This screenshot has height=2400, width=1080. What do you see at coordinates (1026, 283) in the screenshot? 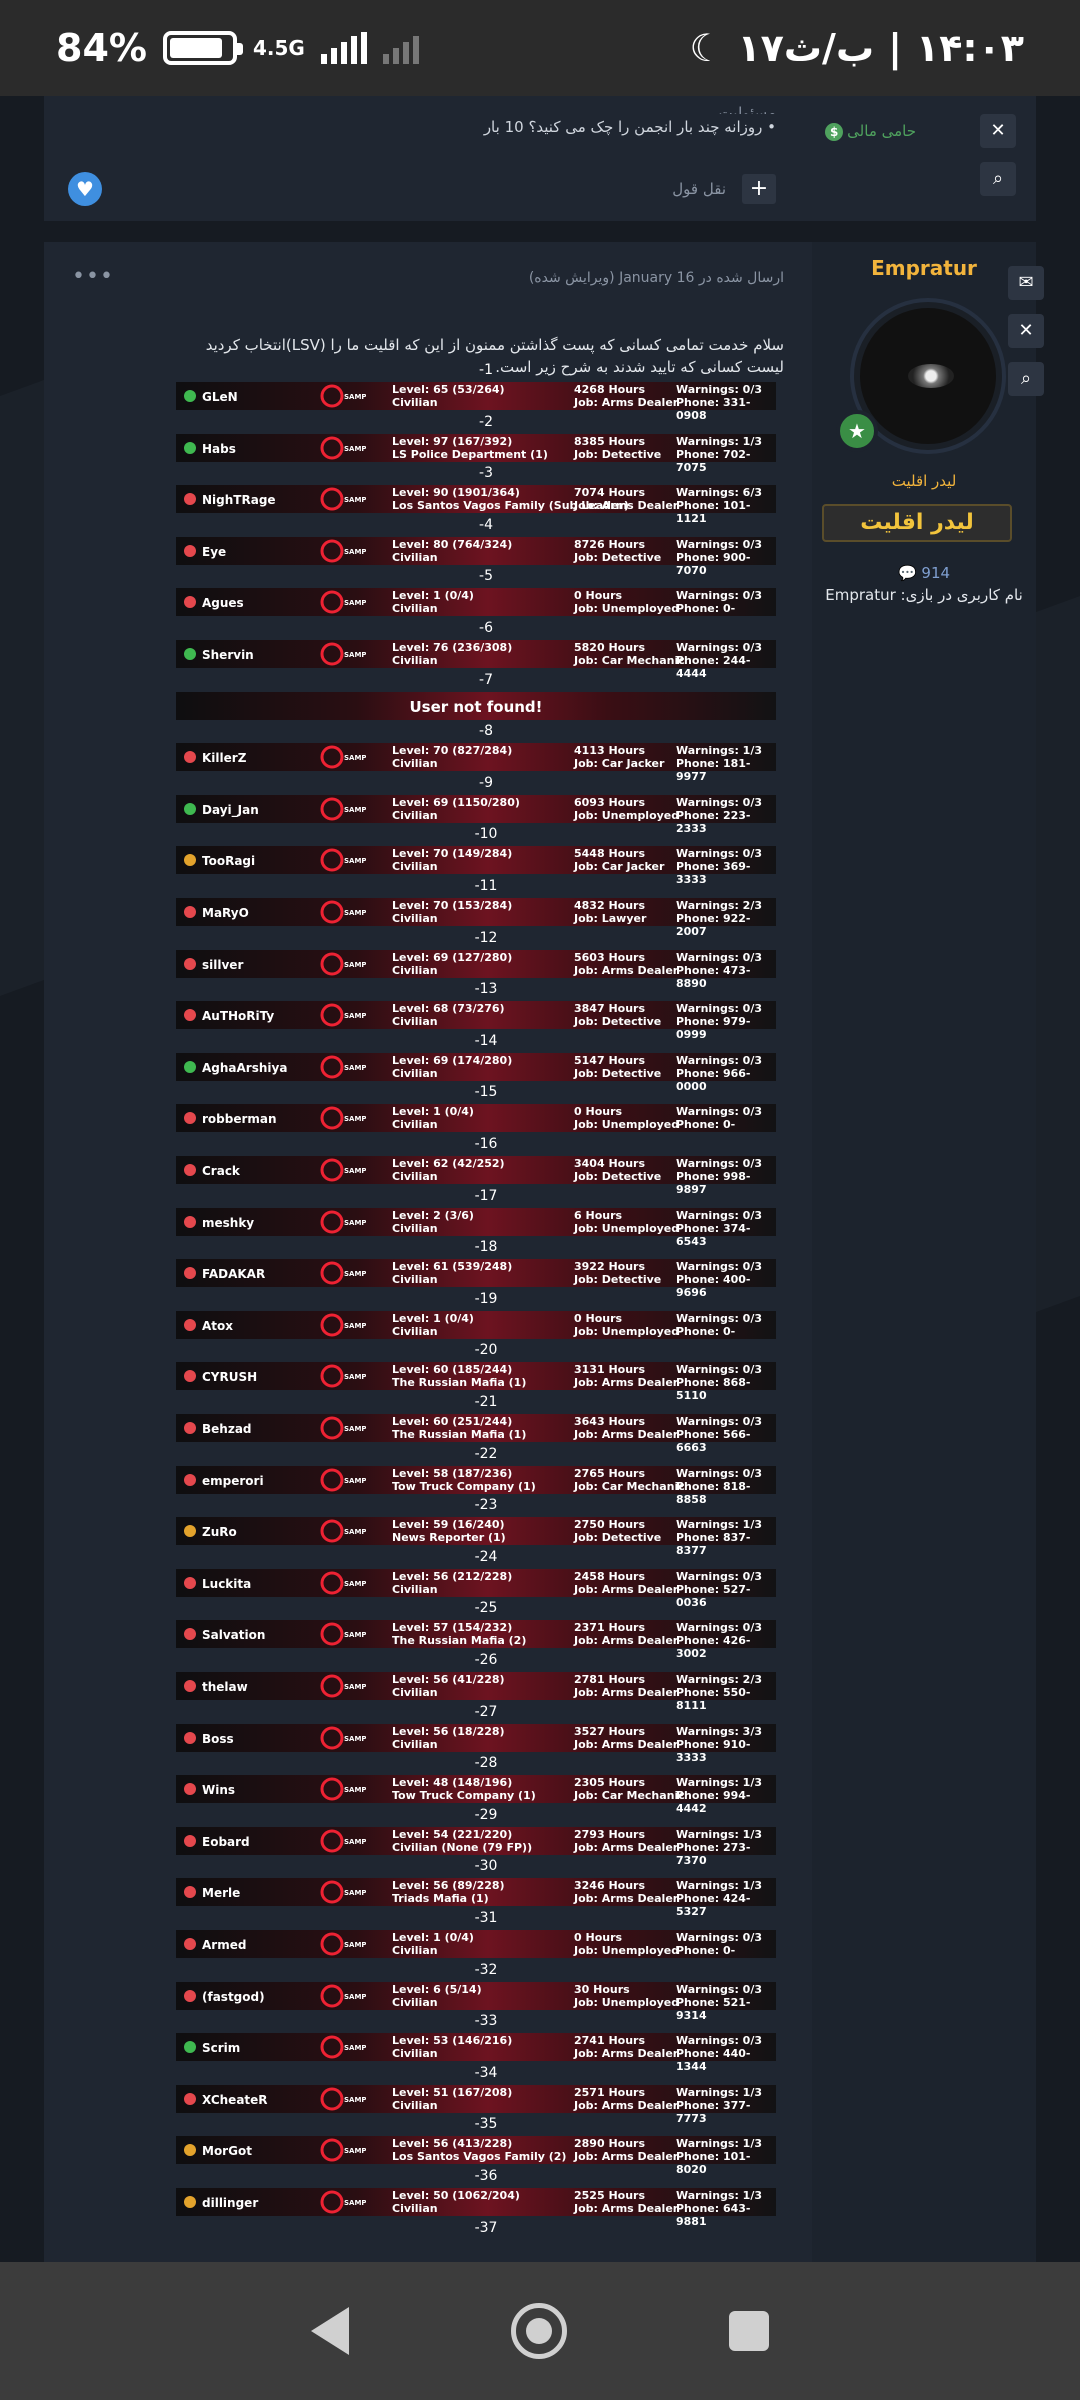
I see `message-icon: ✉` at bounding box center [1026, 283].